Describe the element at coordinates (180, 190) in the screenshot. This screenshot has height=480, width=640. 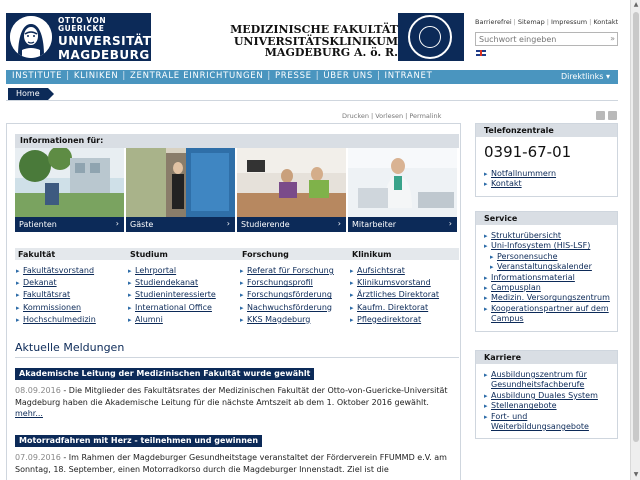
I see `tile-gaeste: Gäste ›` at that location.